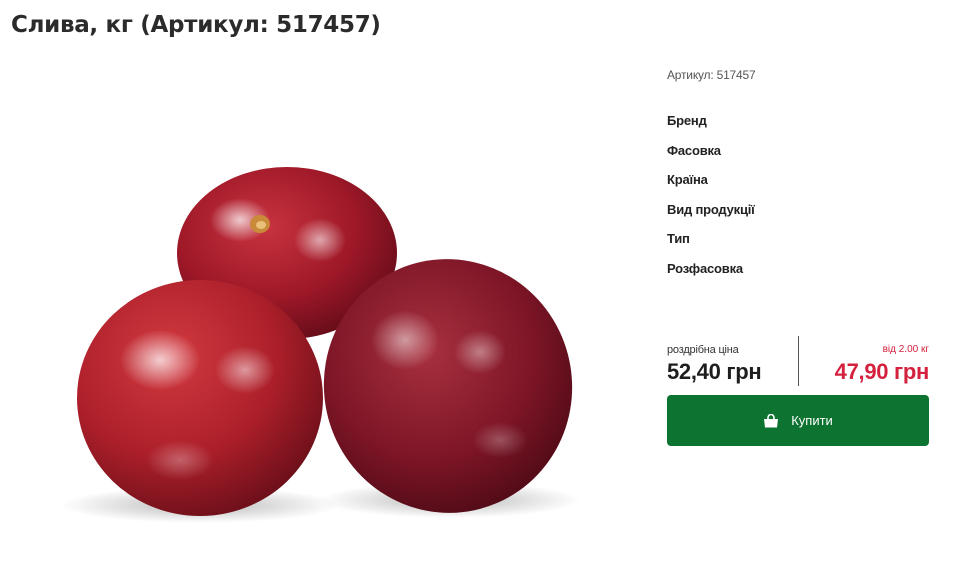 This screenshot has height=564, width=960. What do you see at coordinates (882, 371) in the screenshot?
I see `bulk-price: 47,90 грн` at bounding box center [882, 371].